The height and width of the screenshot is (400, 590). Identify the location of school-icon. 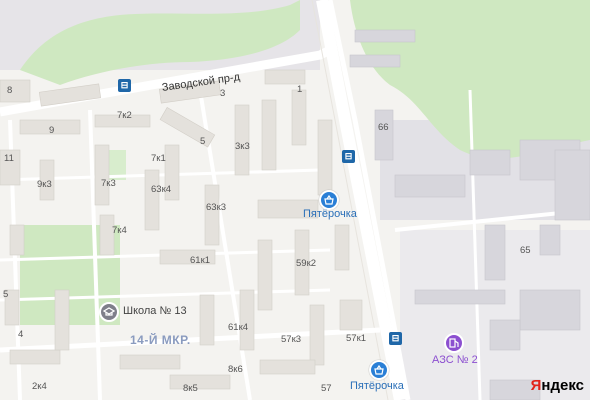
(109, 312).